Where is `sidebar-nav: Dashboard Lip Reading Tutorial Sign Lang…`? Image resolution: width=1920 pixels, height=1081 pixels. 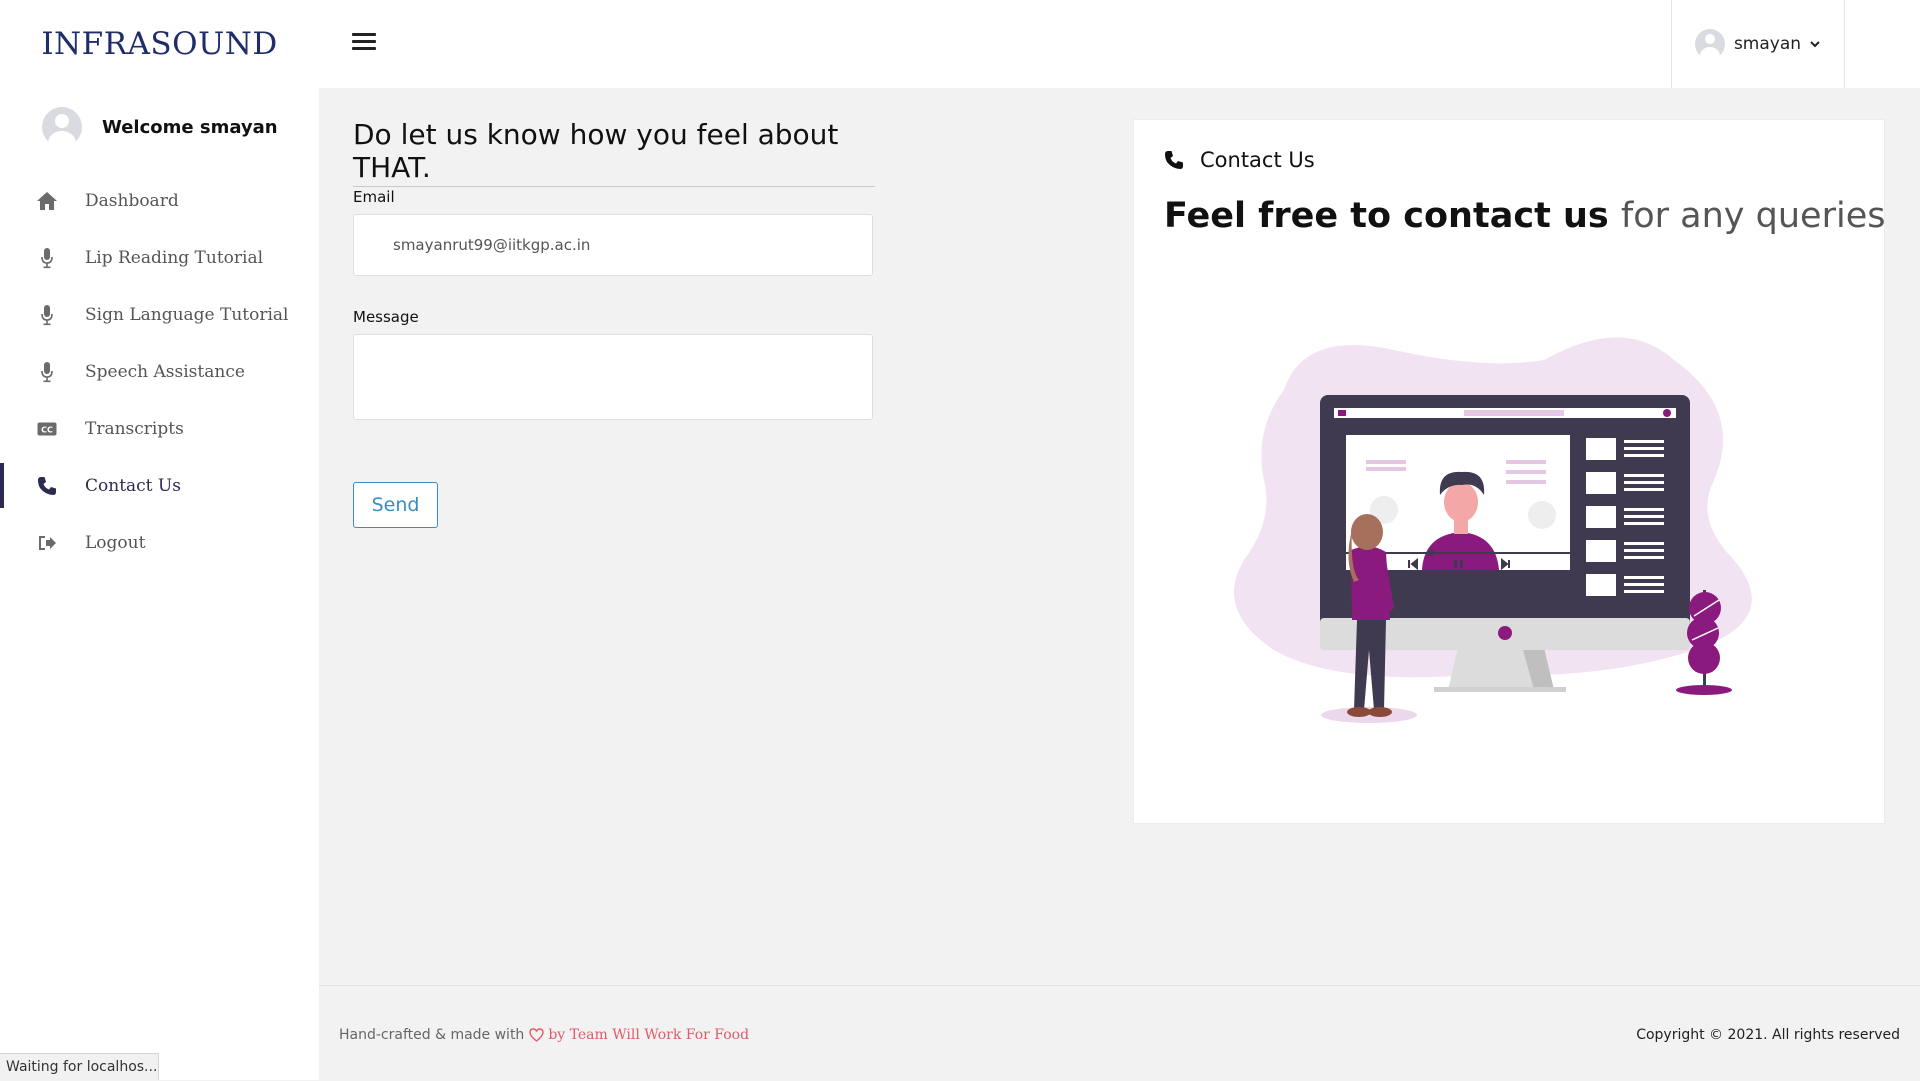
sidebar-nav: Dashboard Lip Reading Tutorial Sign Lang… is located at coordinates (159, 371).